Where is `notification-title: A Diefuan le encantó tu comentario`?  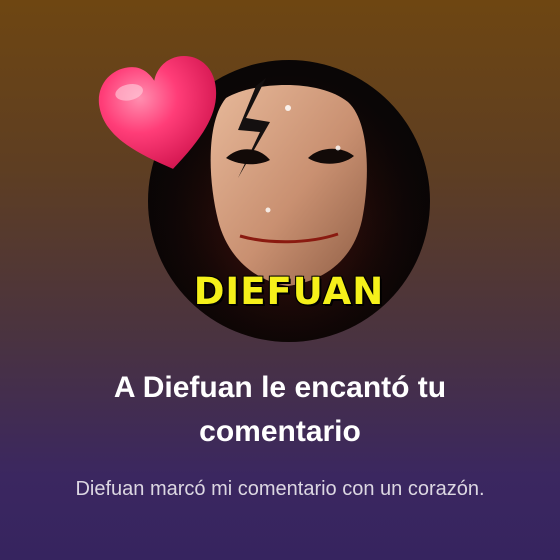
notification-title: A Diefuan le encantó tu comentario is located at coordinates (280, 409).